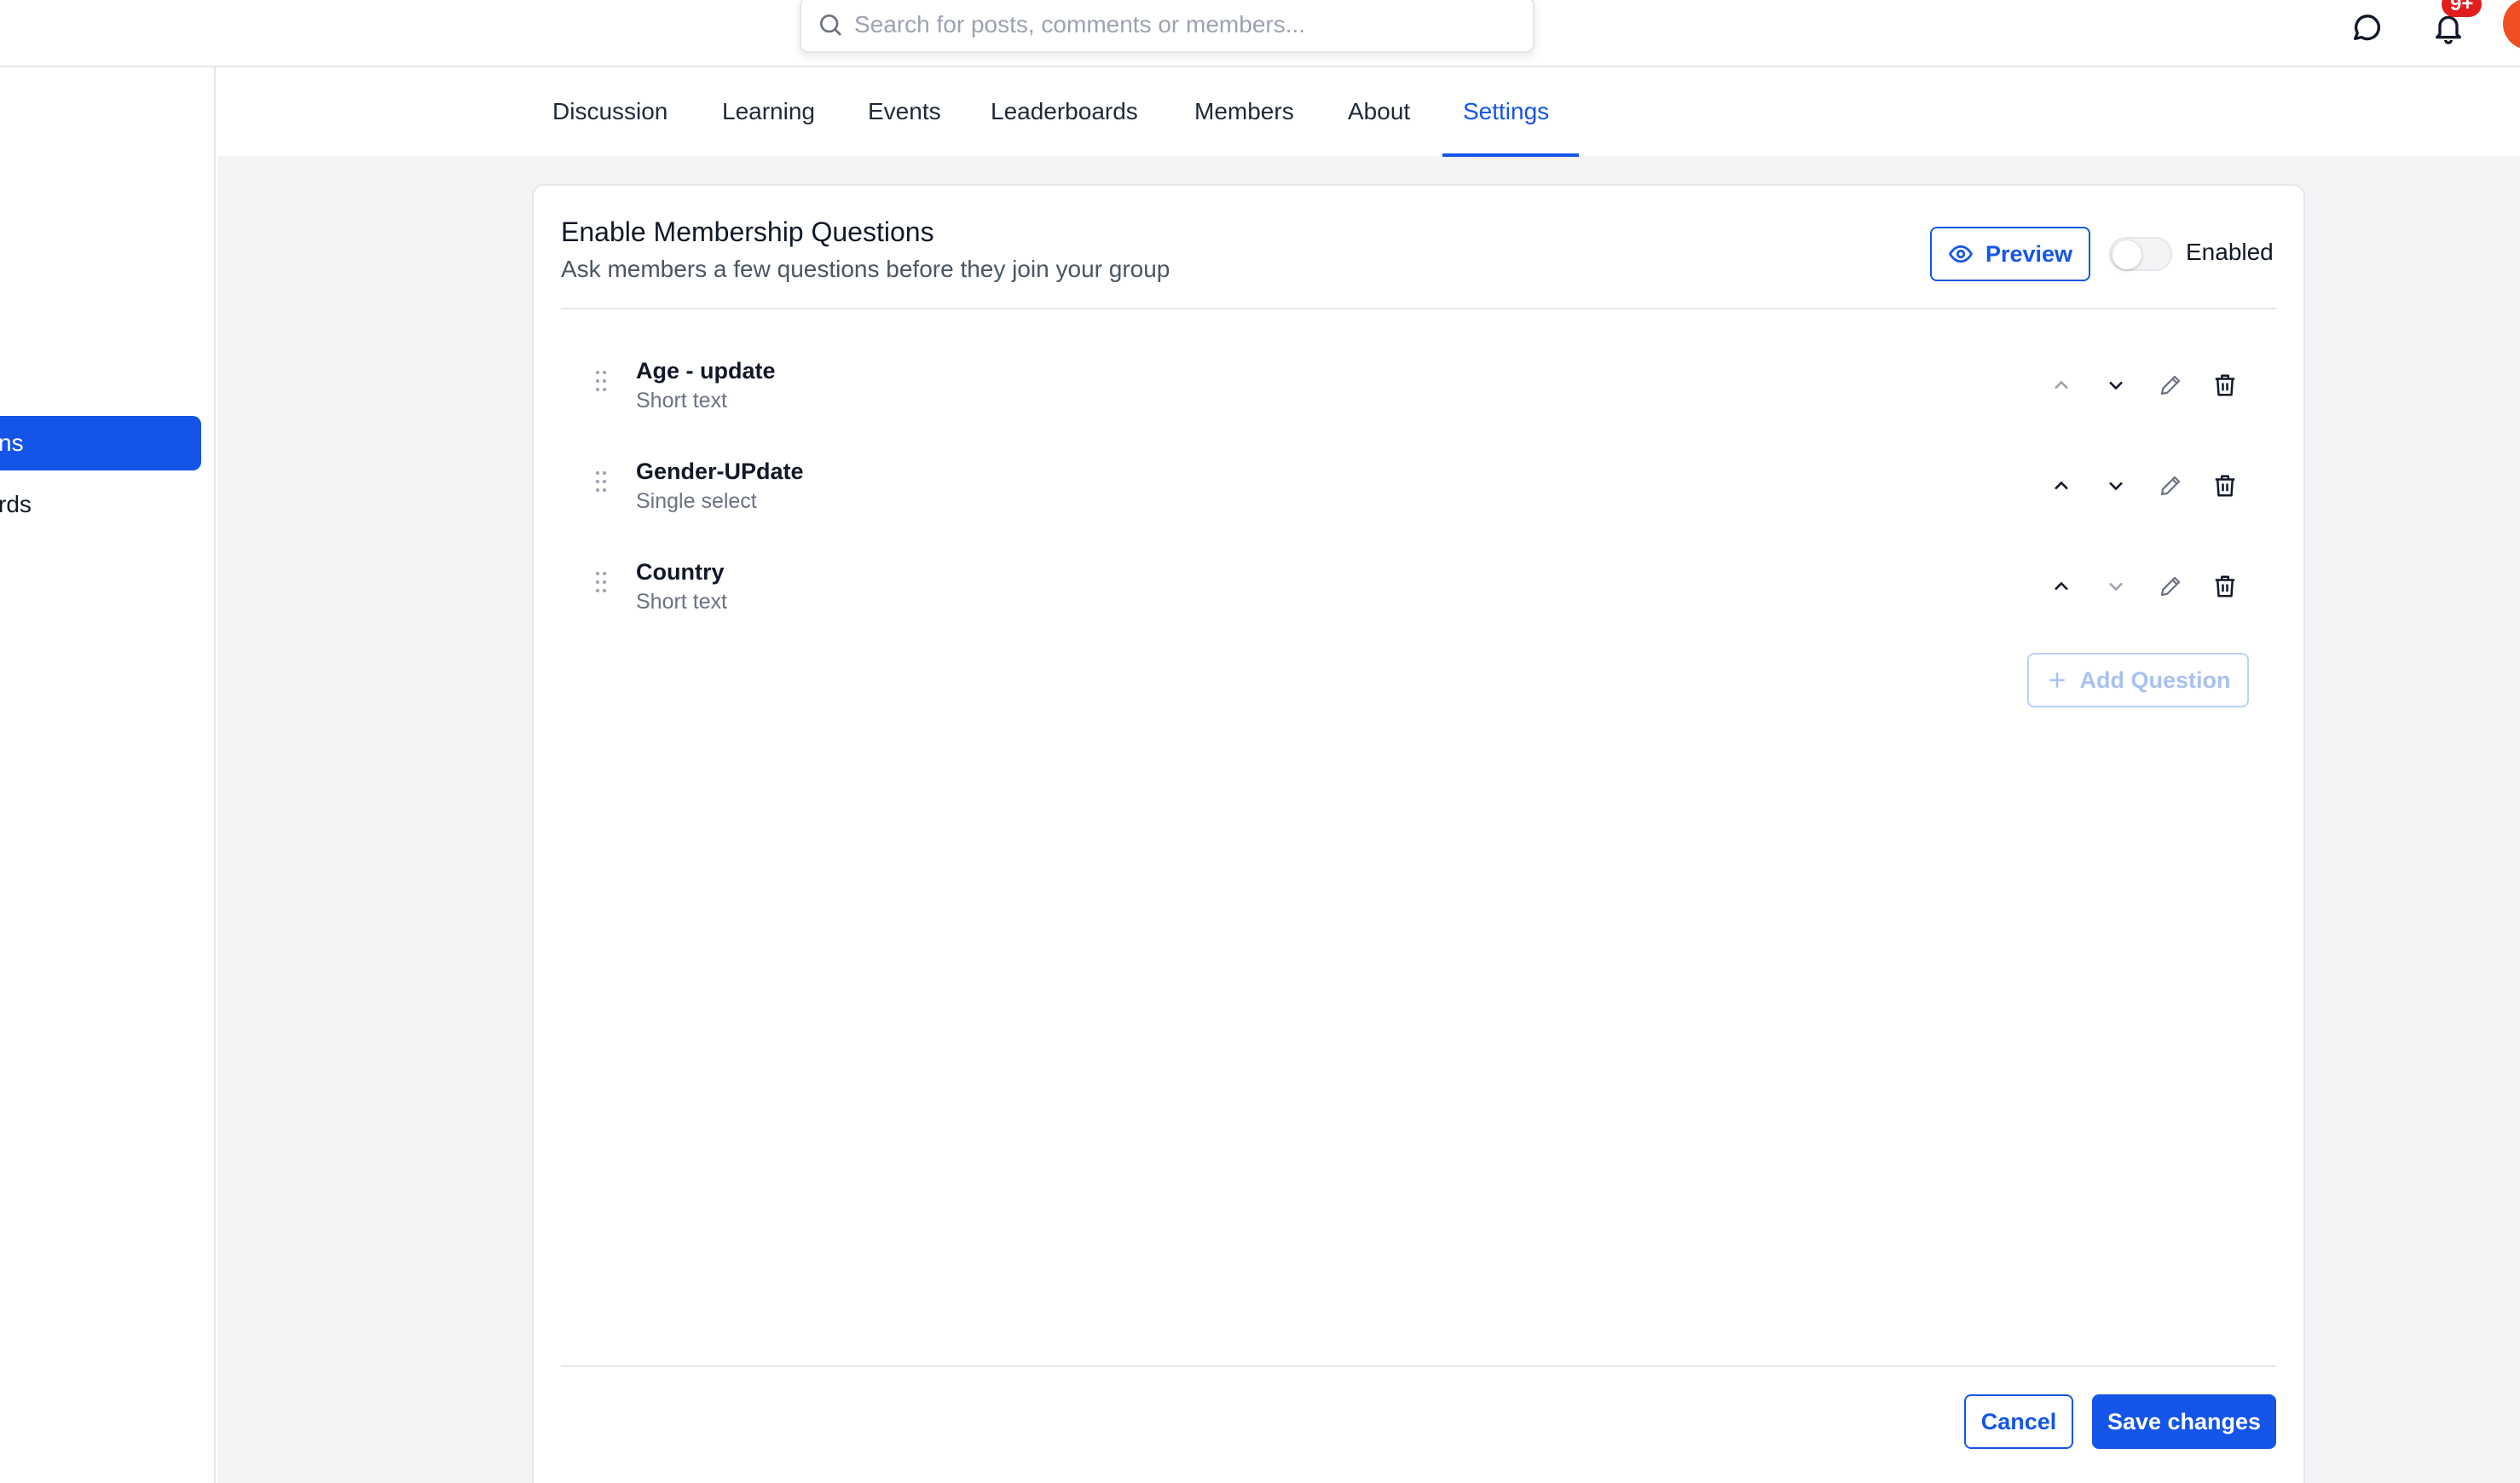 The width and height of the screenshot is (2520, 1483). I want to click on question-title: Country, so click(680, 572).